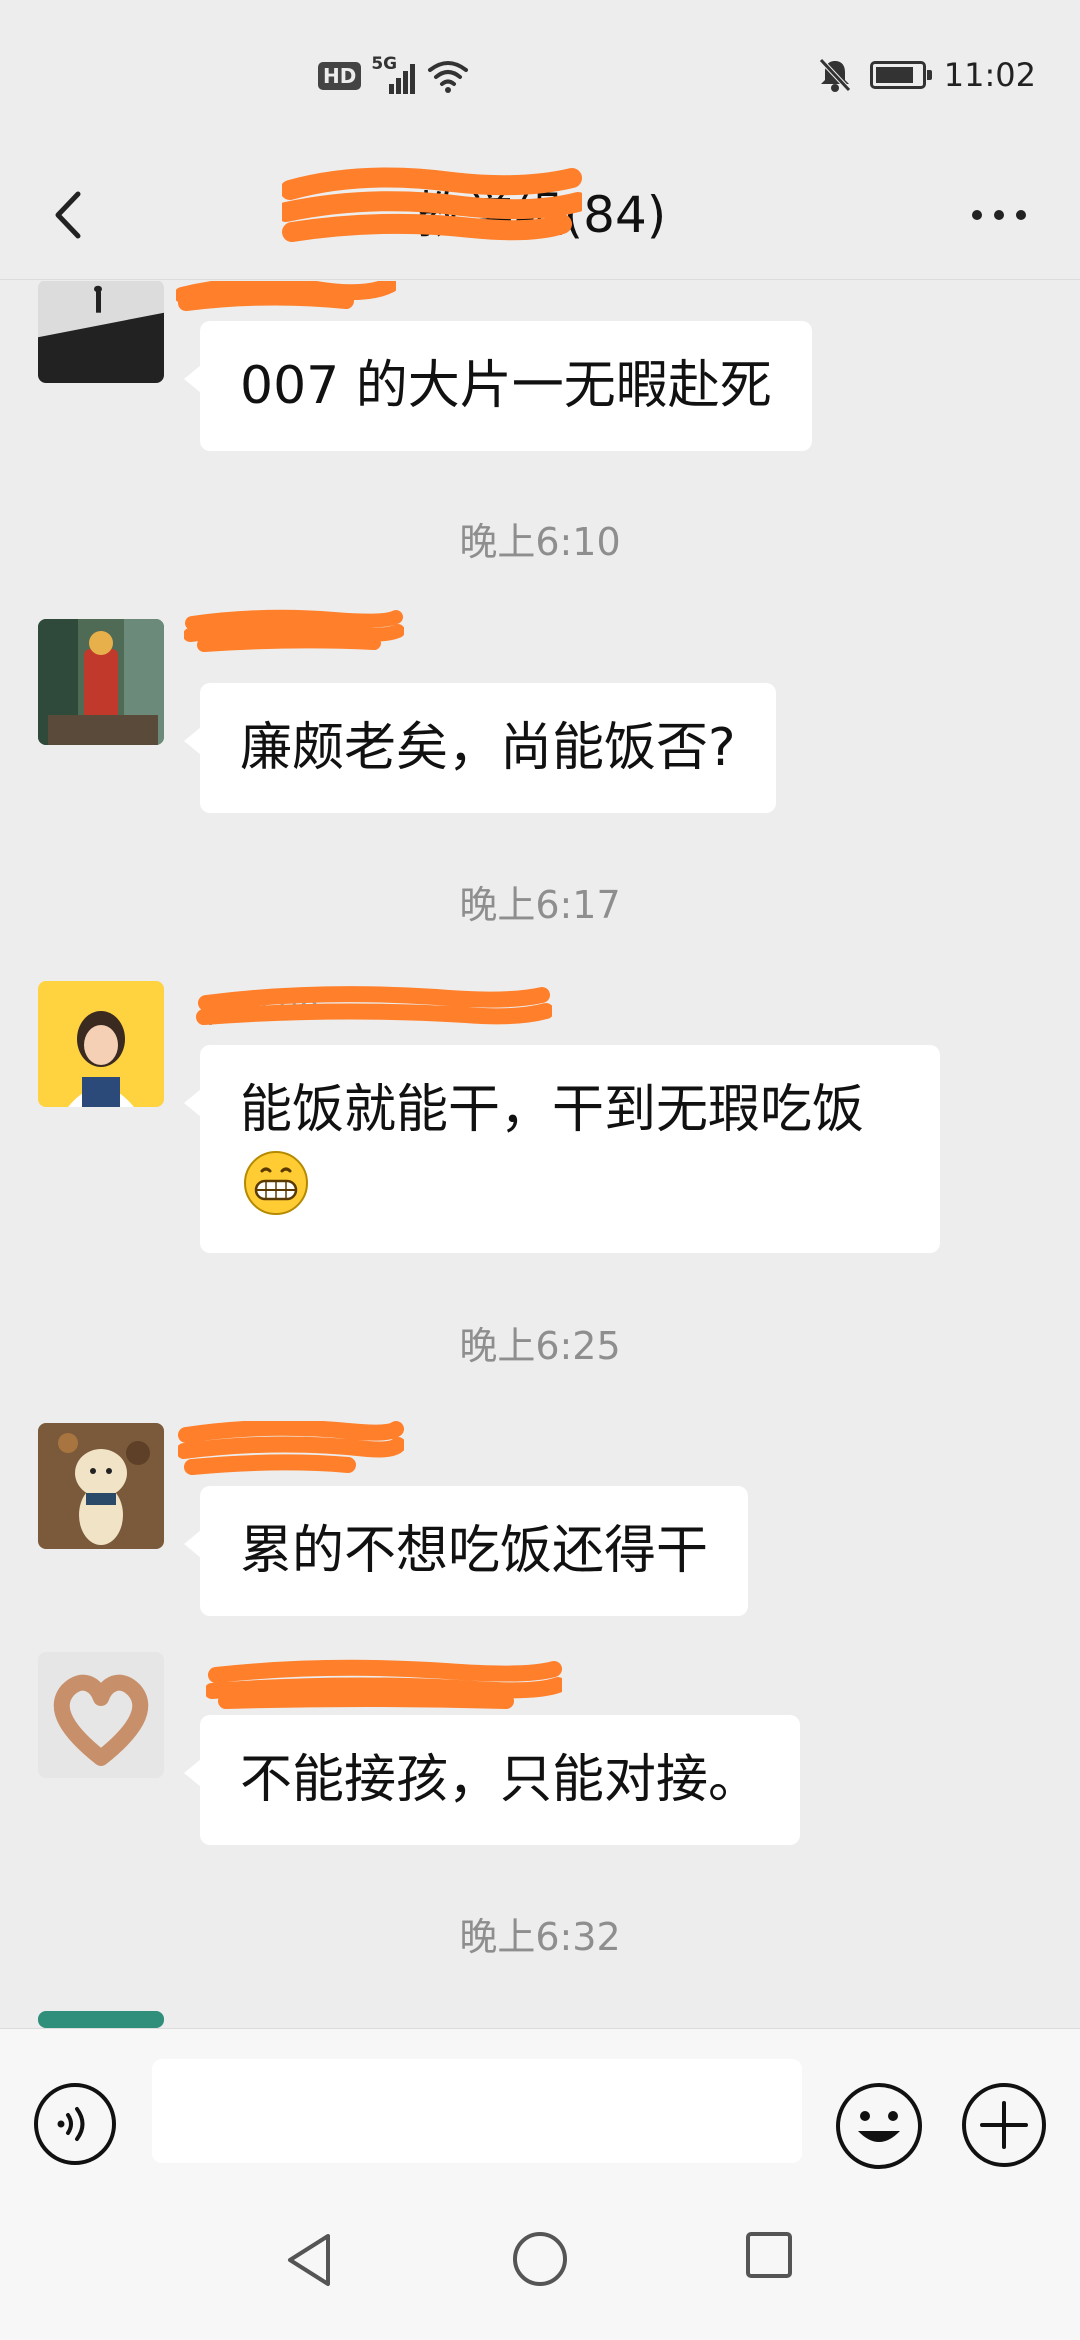  I want to click on emoji-button, so click(879, 2126).